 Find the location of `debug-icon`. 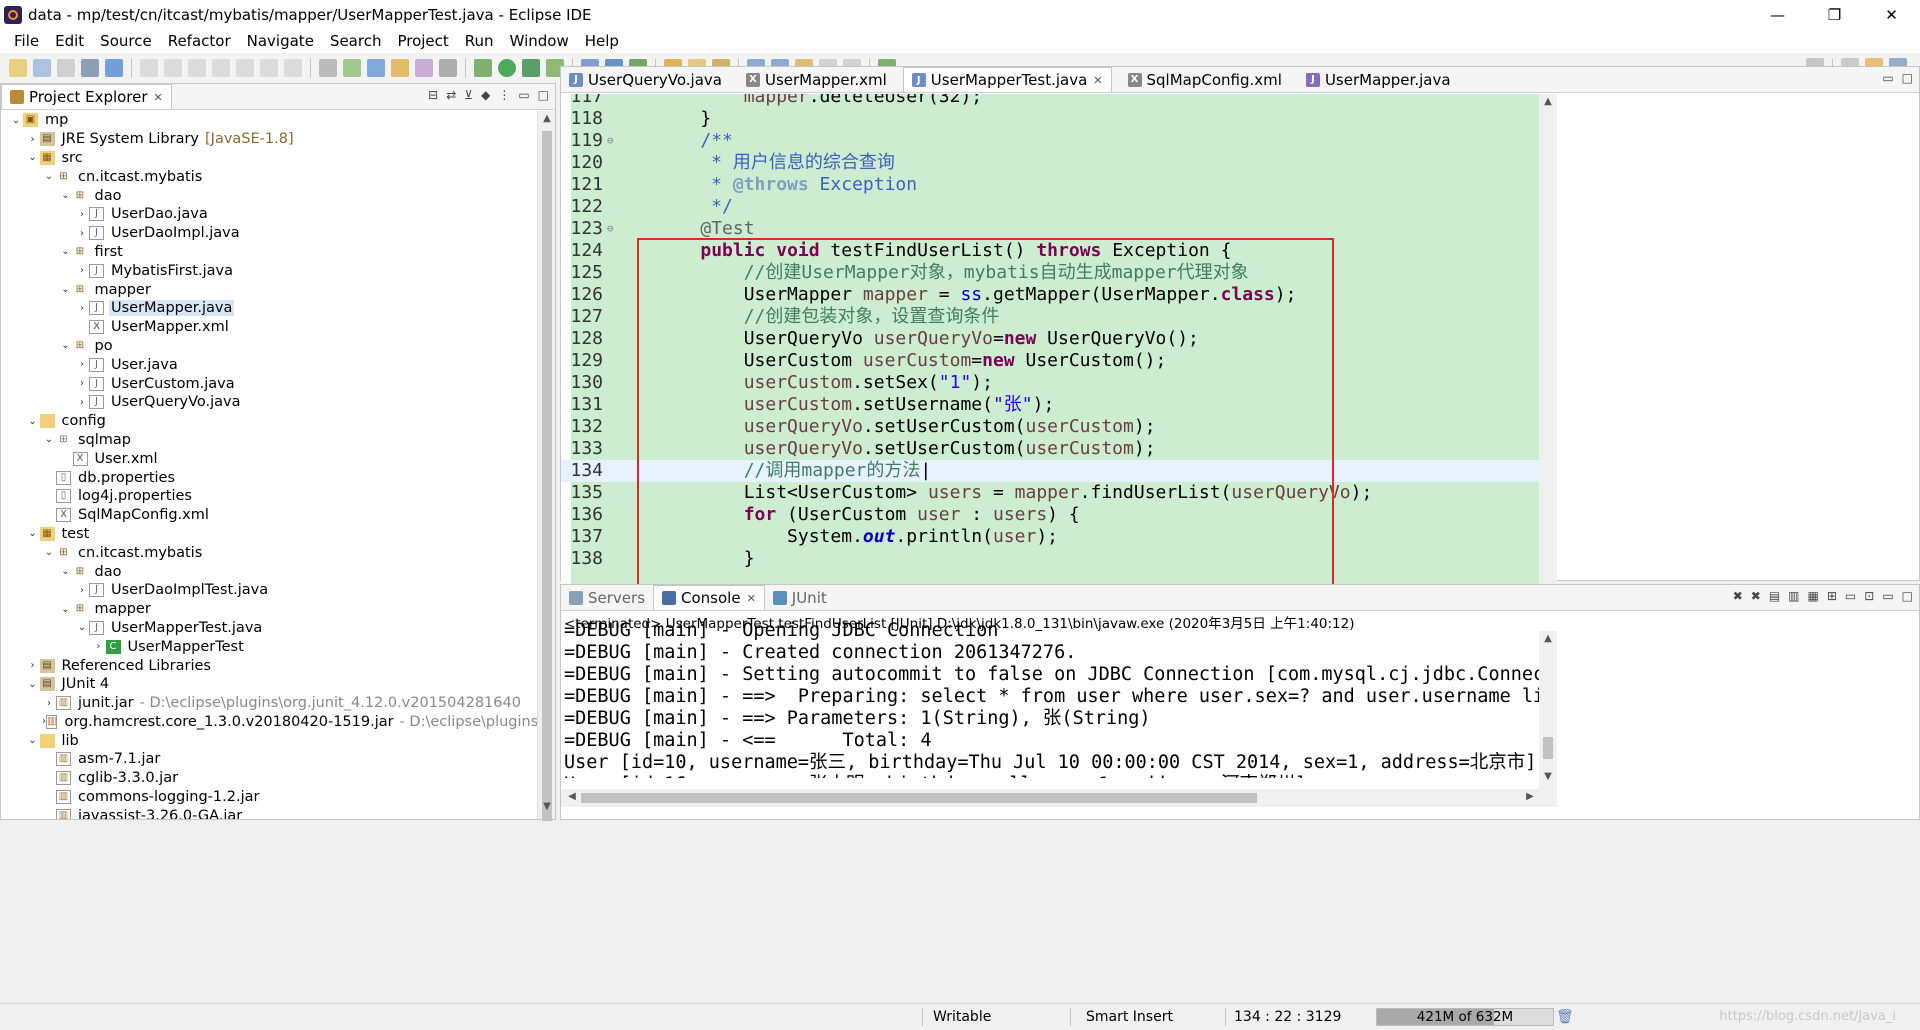

debug-icon is located at coordinates (483, 68).